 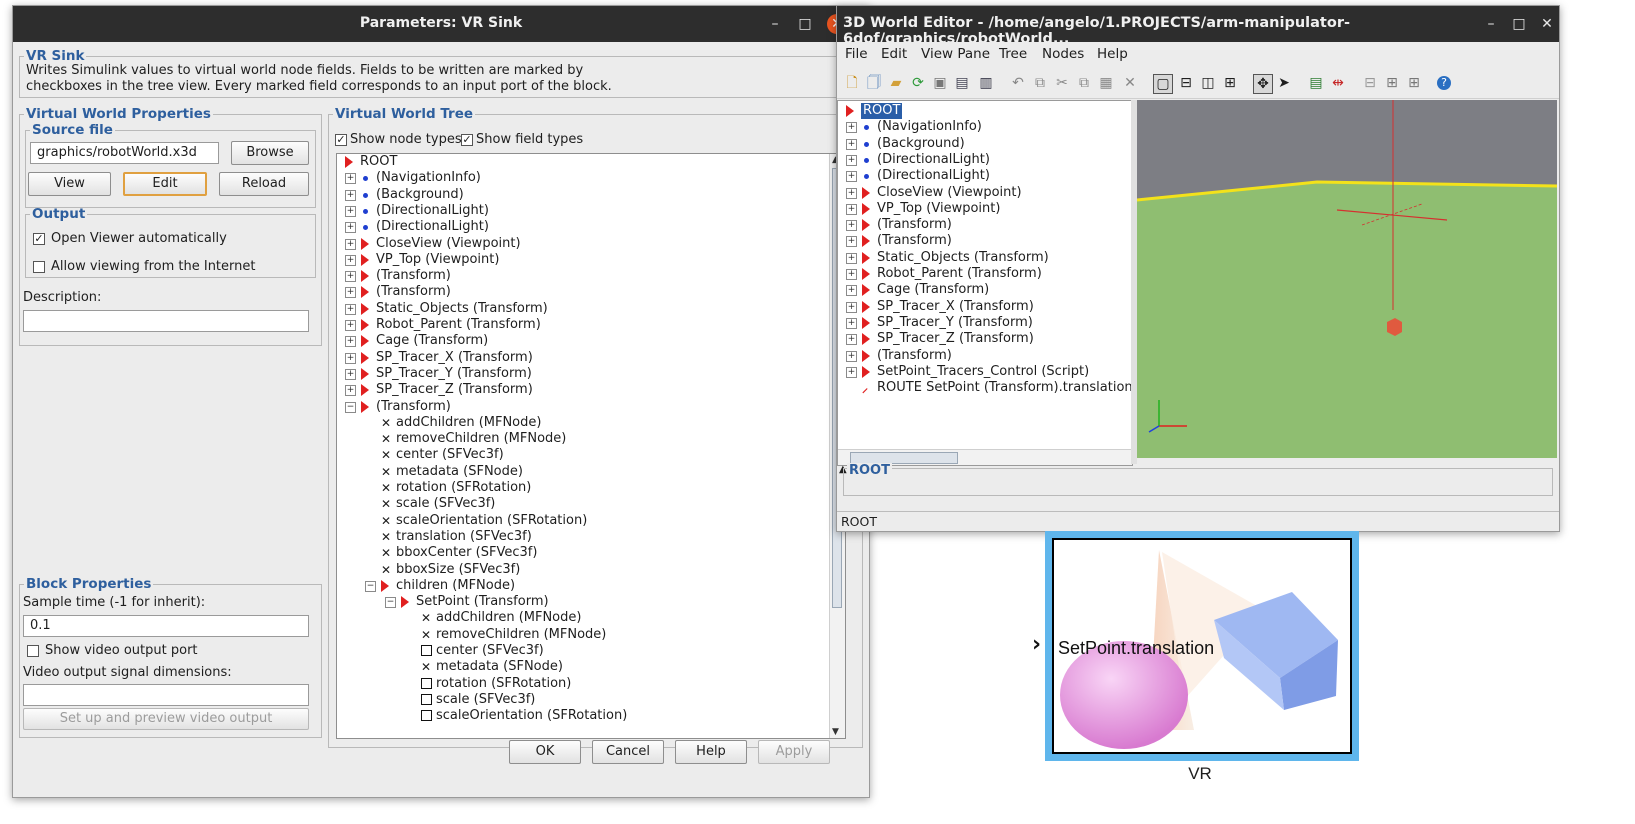 I want to click on collapse-icon: −, so click(x=390, y=603).